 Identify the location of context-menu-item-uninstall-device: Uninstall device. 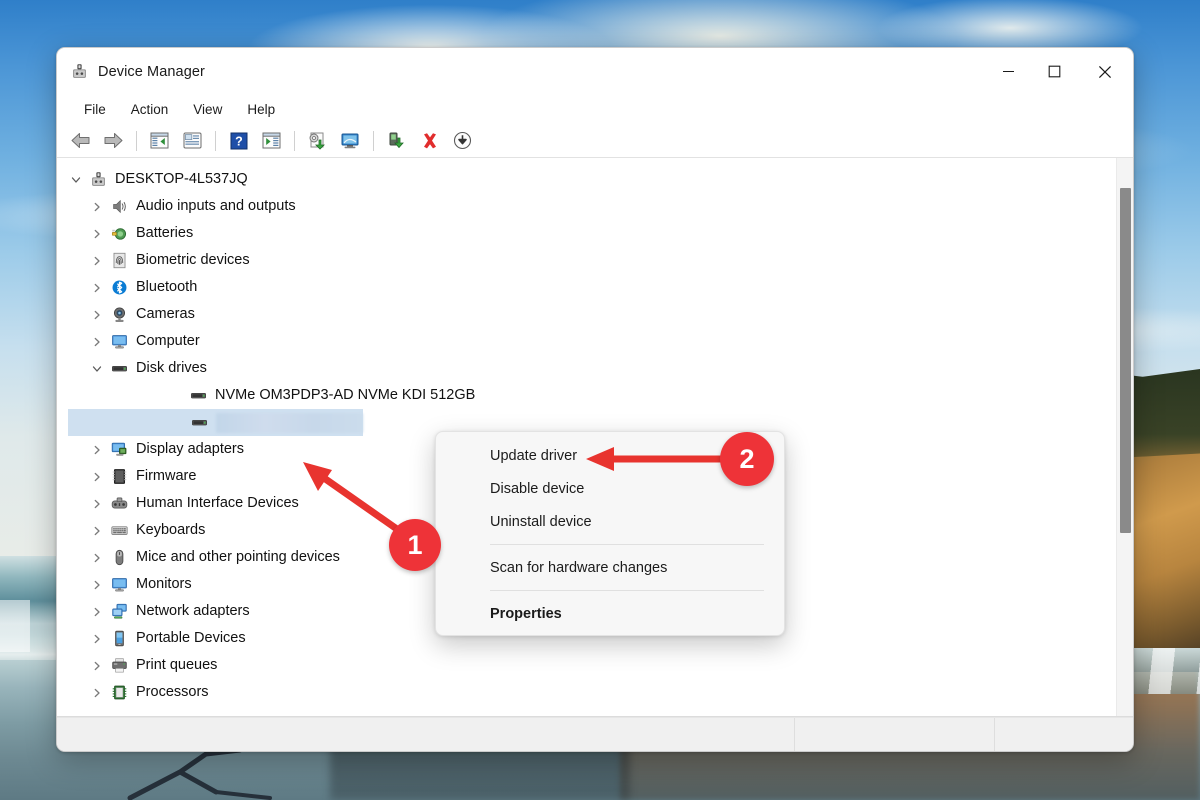
(610, 521).